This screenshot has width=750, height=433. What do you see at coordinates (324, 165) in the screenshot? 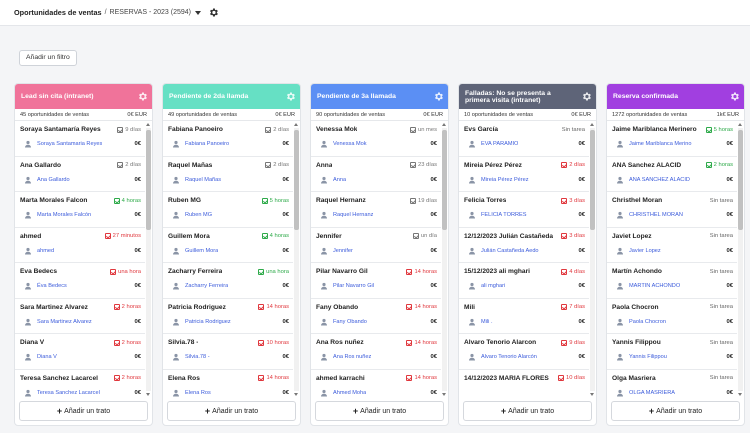
I see `deal-name: Anna` at bounding box center [324, 165].